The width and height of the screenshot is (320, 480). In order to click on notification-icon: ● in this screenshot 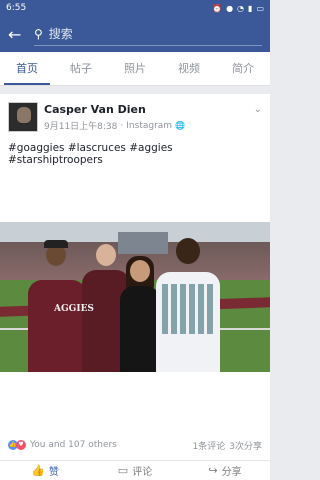, I will do `click(230, 8)`.